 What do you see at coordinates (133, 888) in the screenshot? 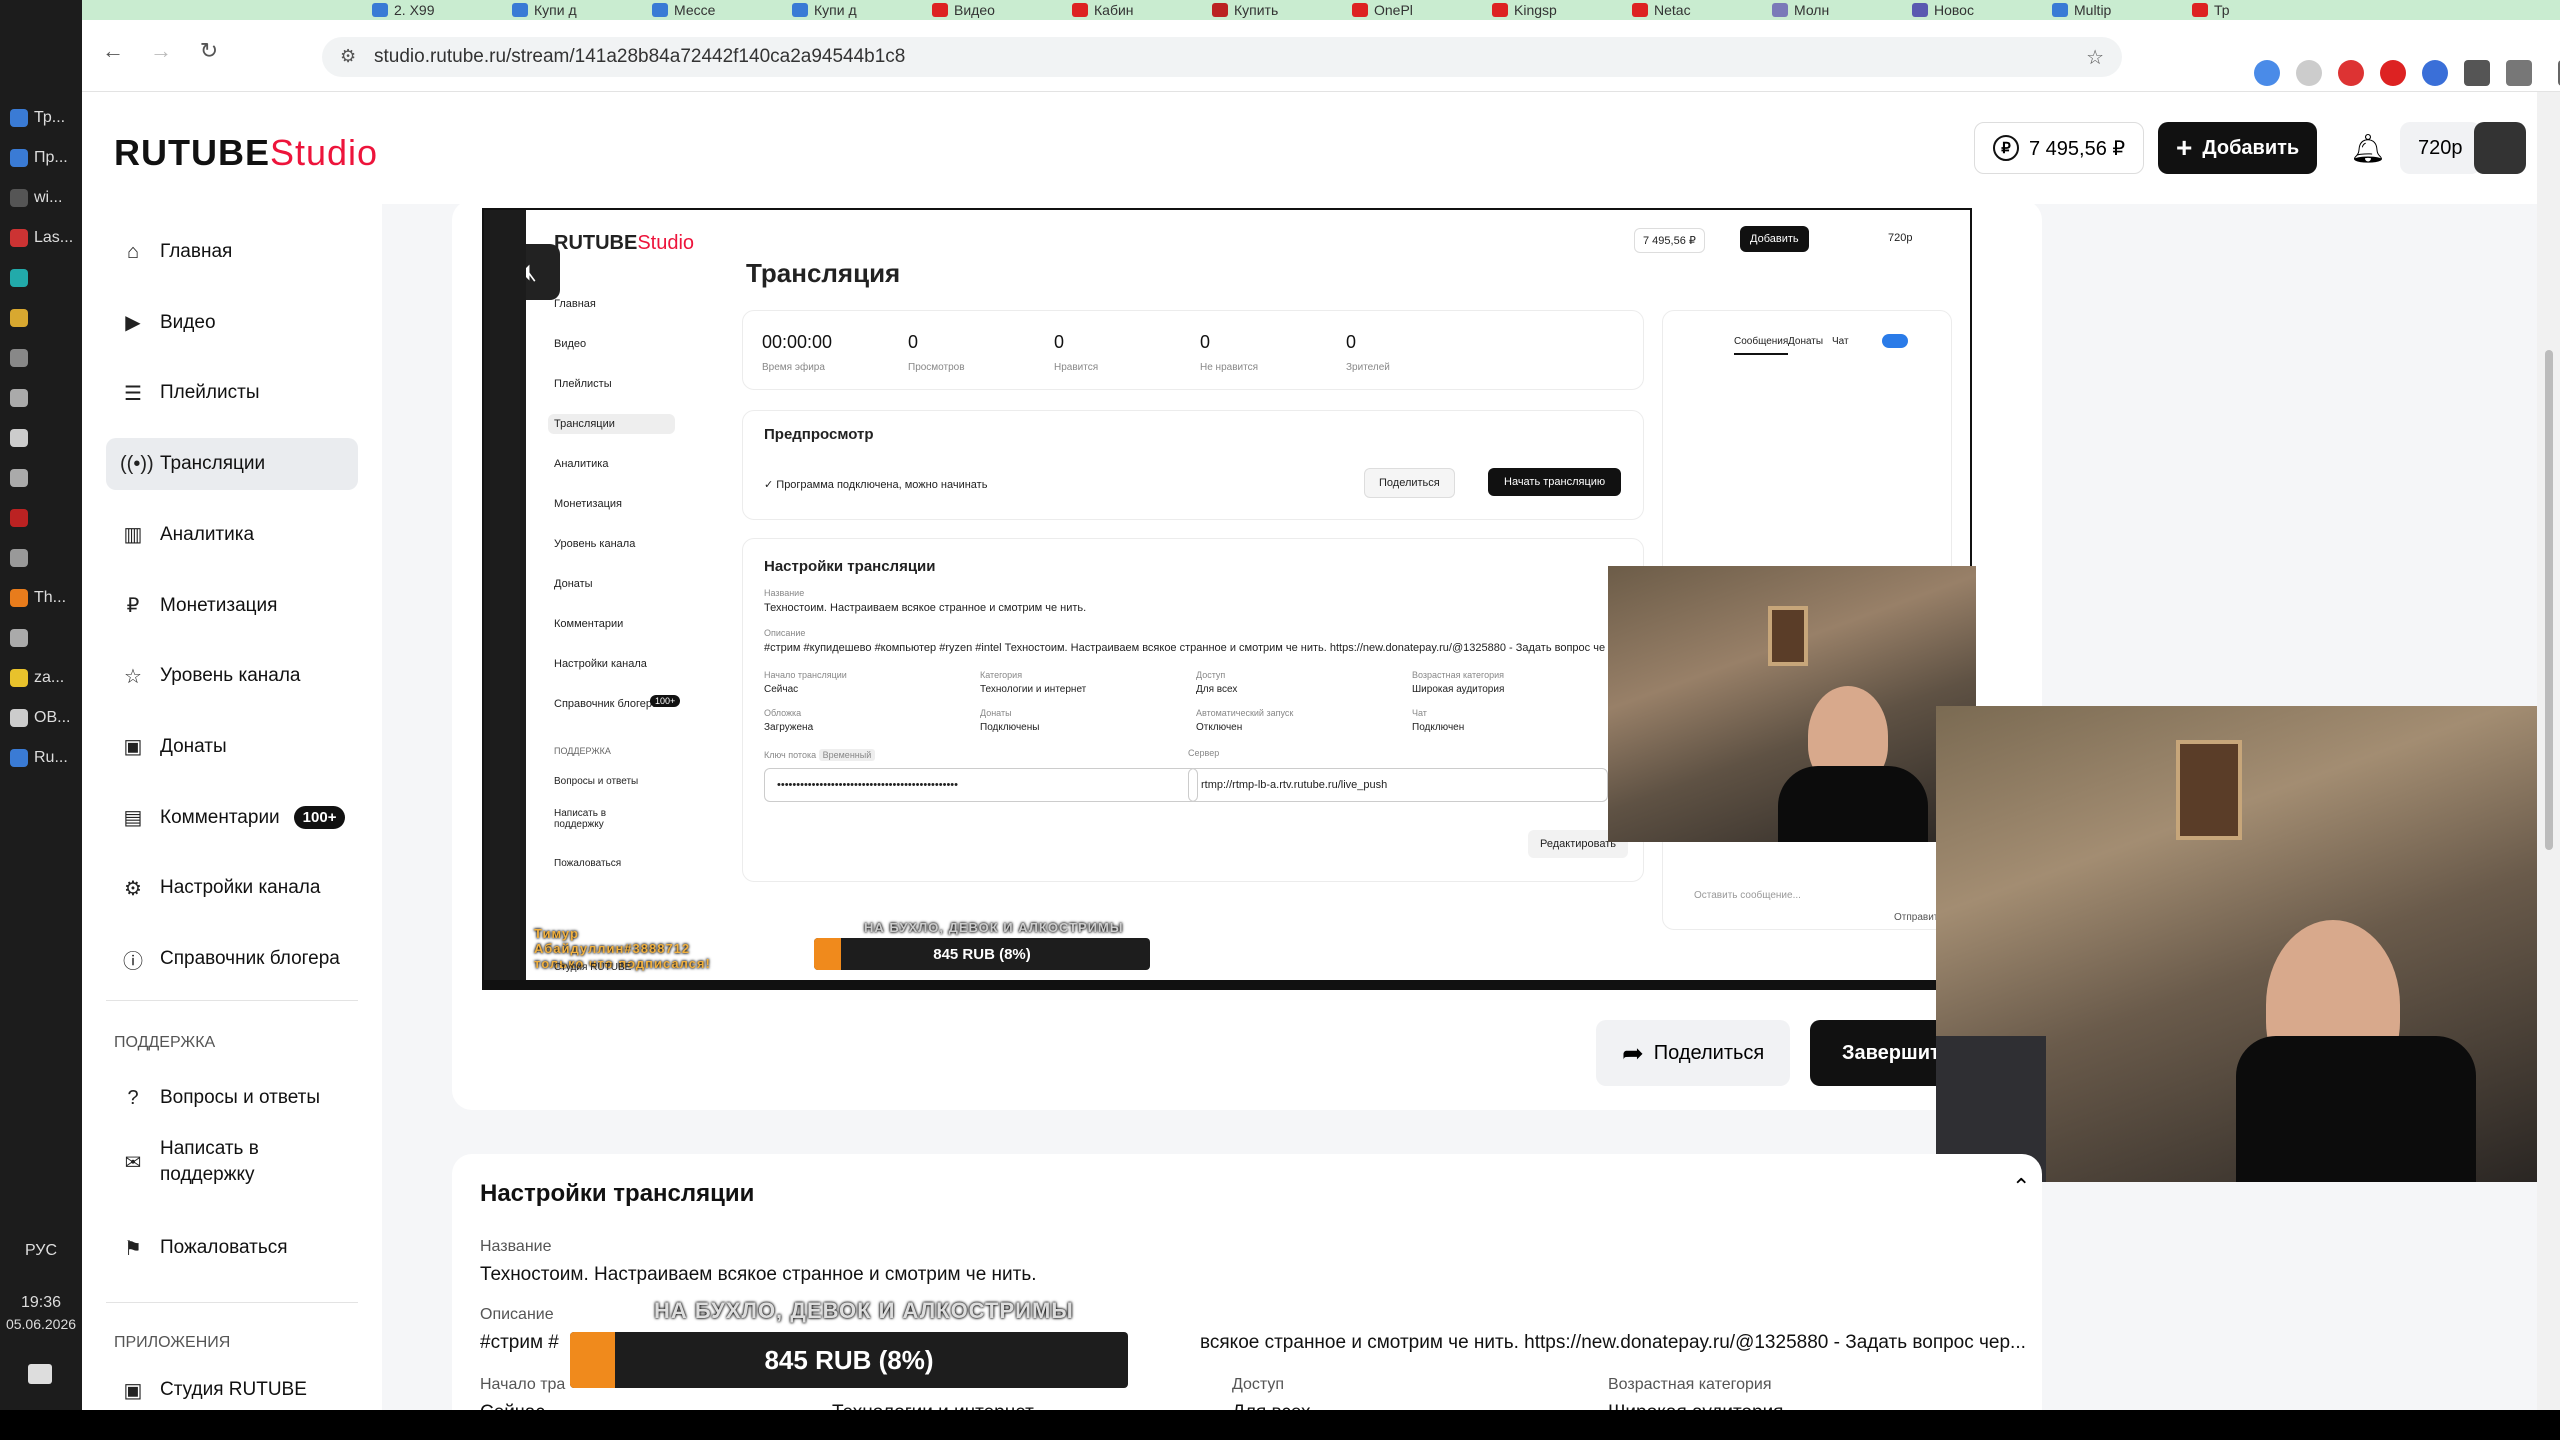
I see `sidebar-item-icon: ⚙` at bounding box center [133, 888].